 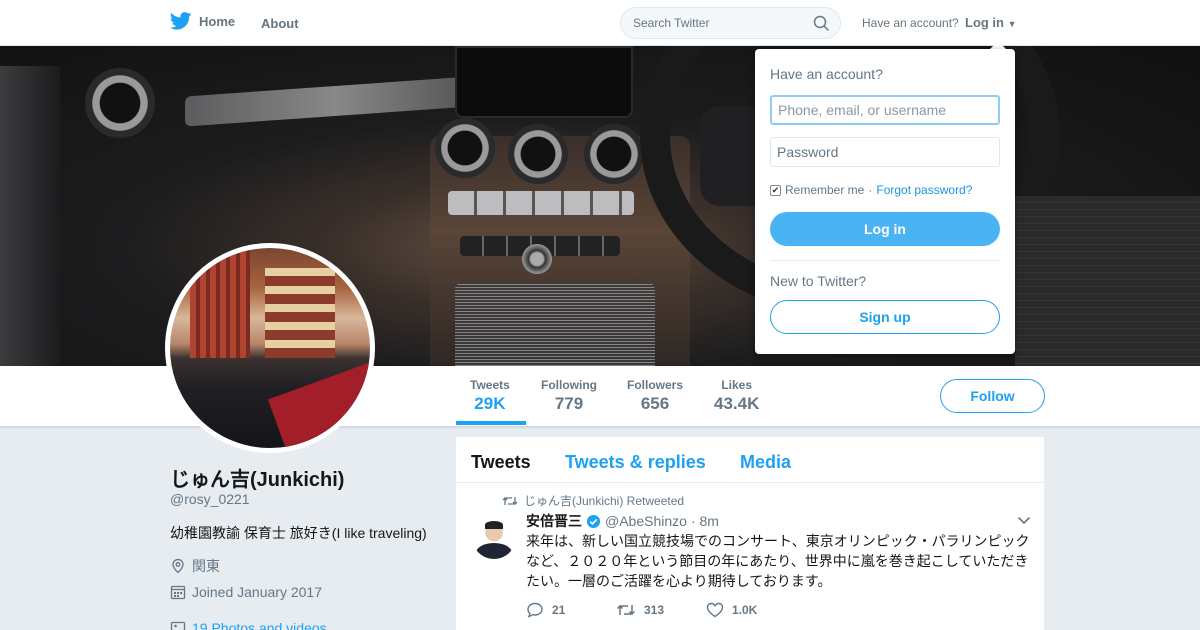 I want to click on signup-button: Sign up, so click(x=885, y=317).